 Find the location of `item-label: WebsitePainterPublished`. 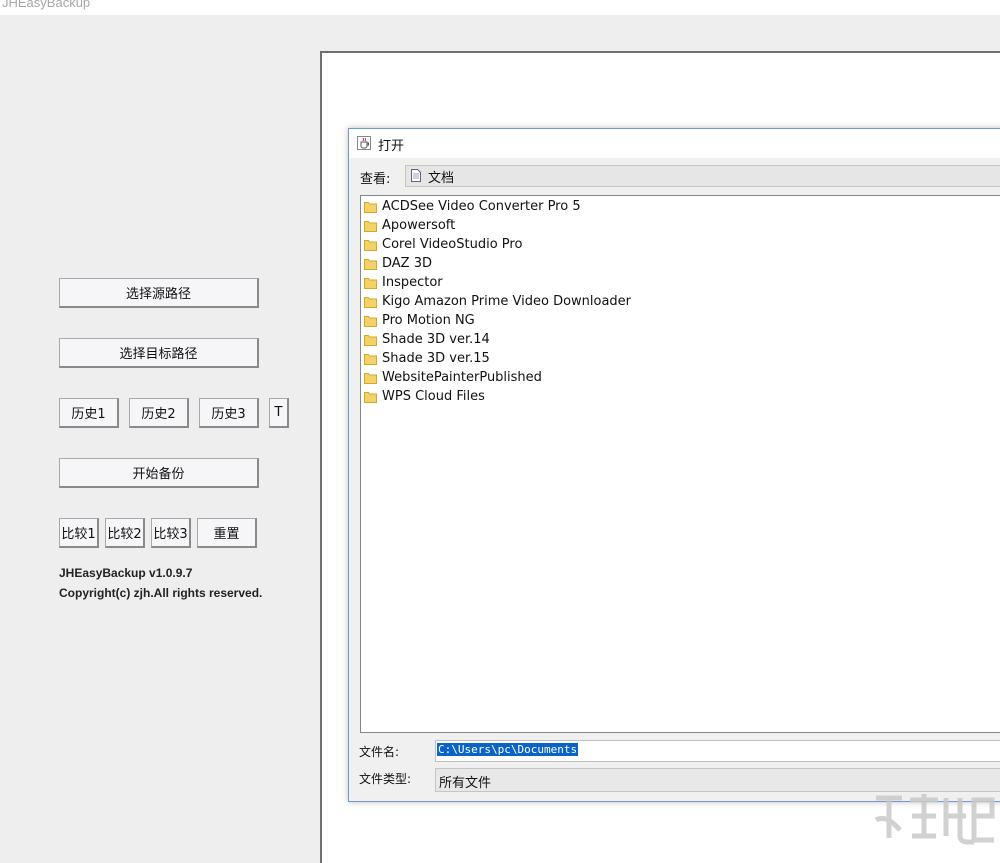

item-label: WebsitePainterPublished is located at coordinates (462, 377).